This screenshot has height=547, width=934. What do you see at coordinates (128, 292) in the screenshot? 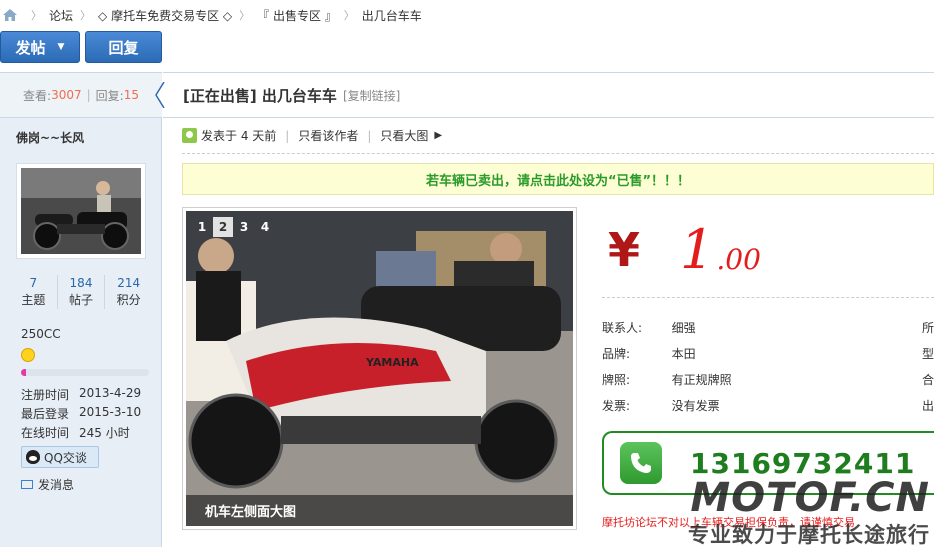
I see `points-counter: 214 积分` at bounding box center [128, 292].